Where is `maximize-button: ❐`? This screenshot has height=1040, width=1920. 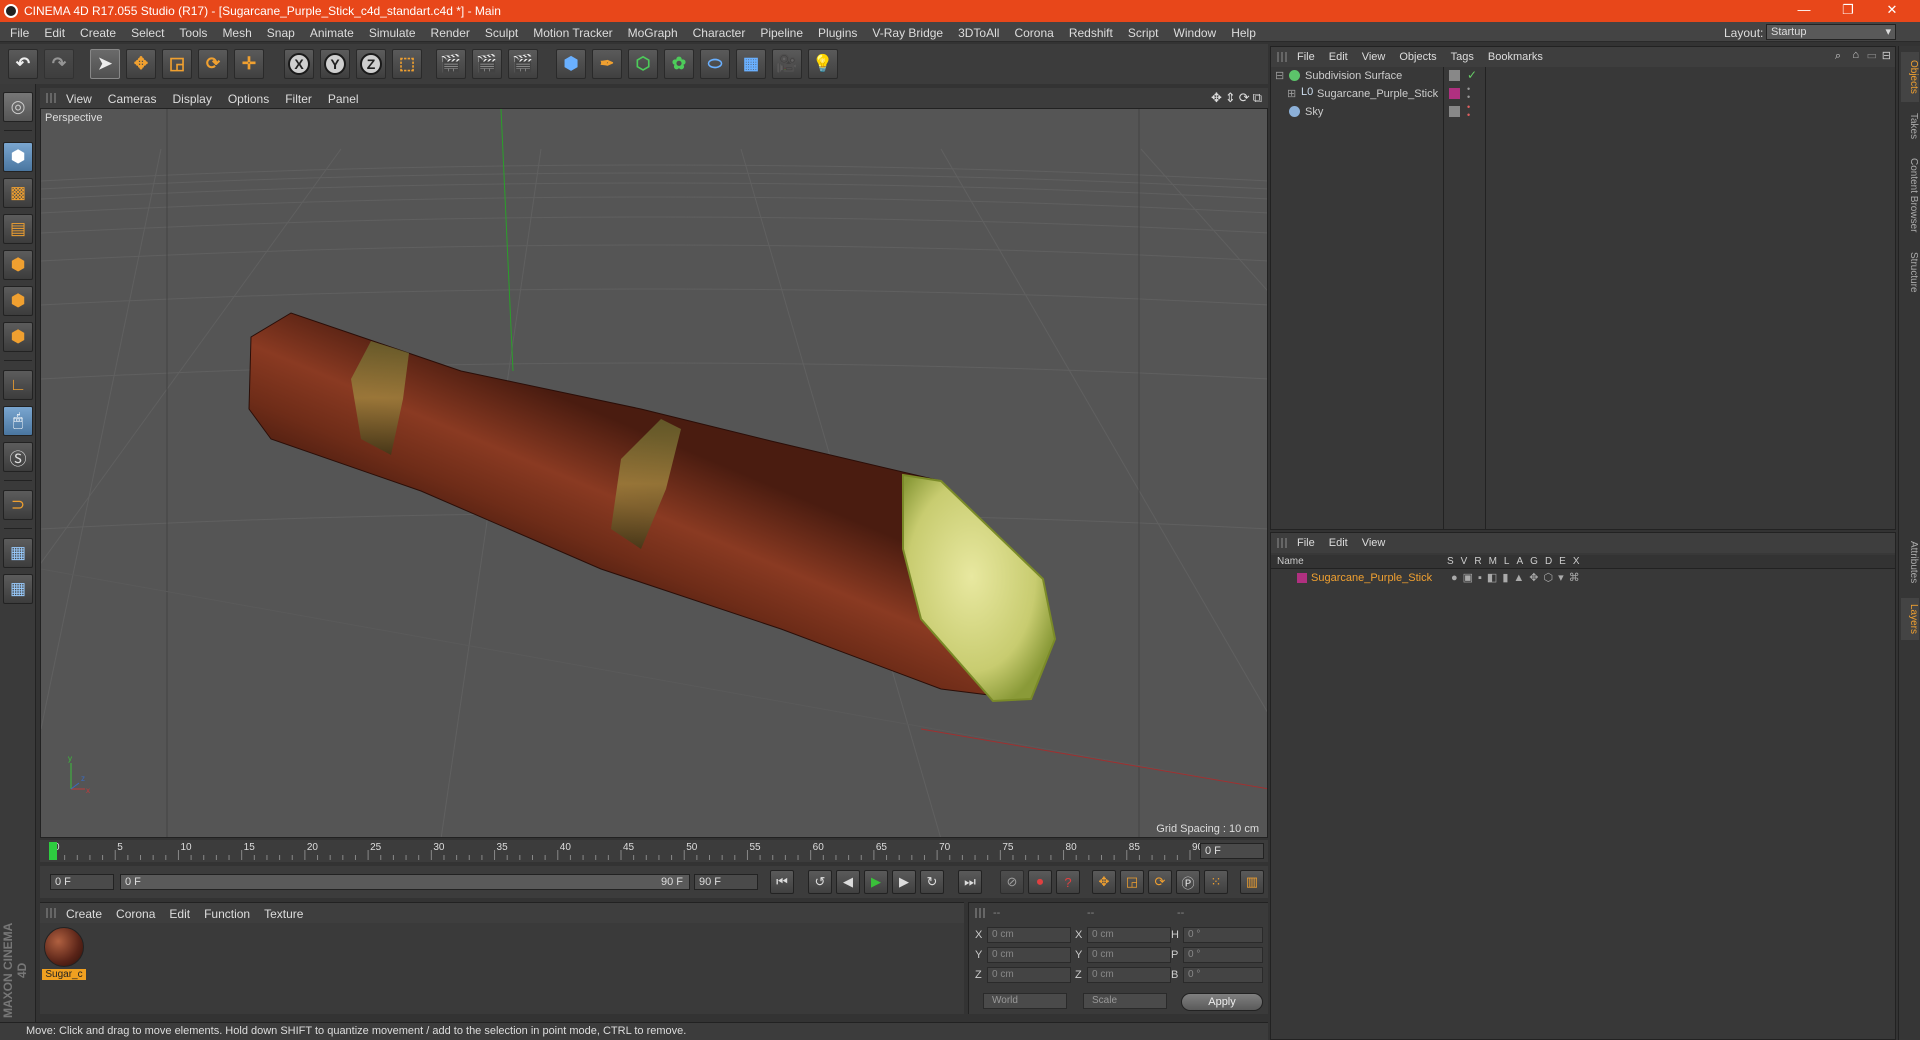
maximize-button: ❐ is located at coordinates (1848, 10).